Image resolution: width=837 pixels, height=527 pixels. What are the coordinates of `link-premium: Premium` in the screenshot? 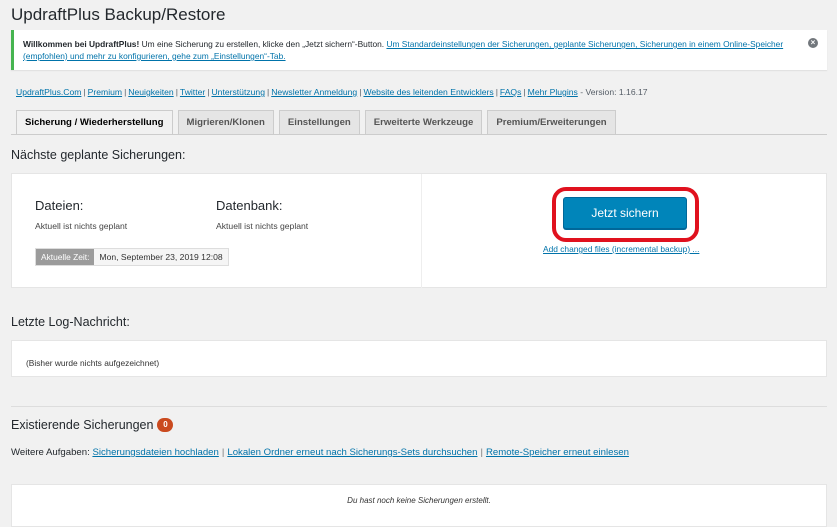 It's located at (105, 92).